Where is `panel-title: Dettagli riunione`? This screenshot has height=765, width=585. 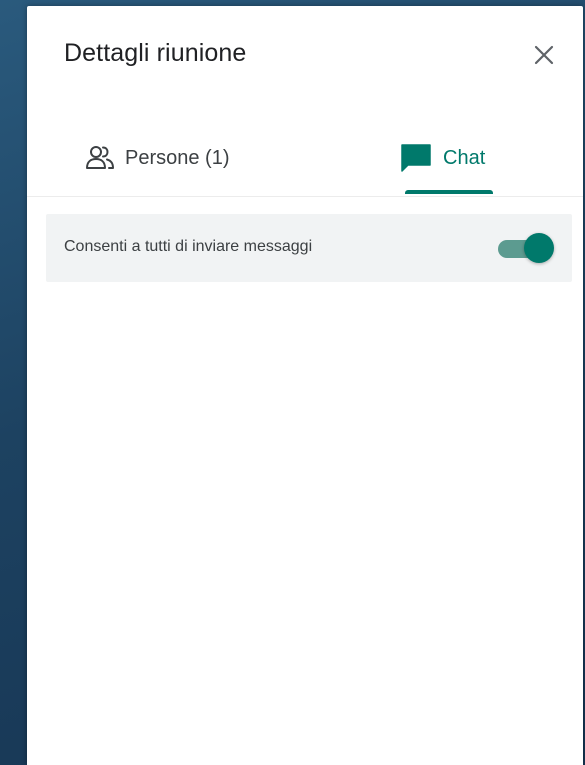
panel-title: Dettagli riunione is located at coordinates (155, 53).